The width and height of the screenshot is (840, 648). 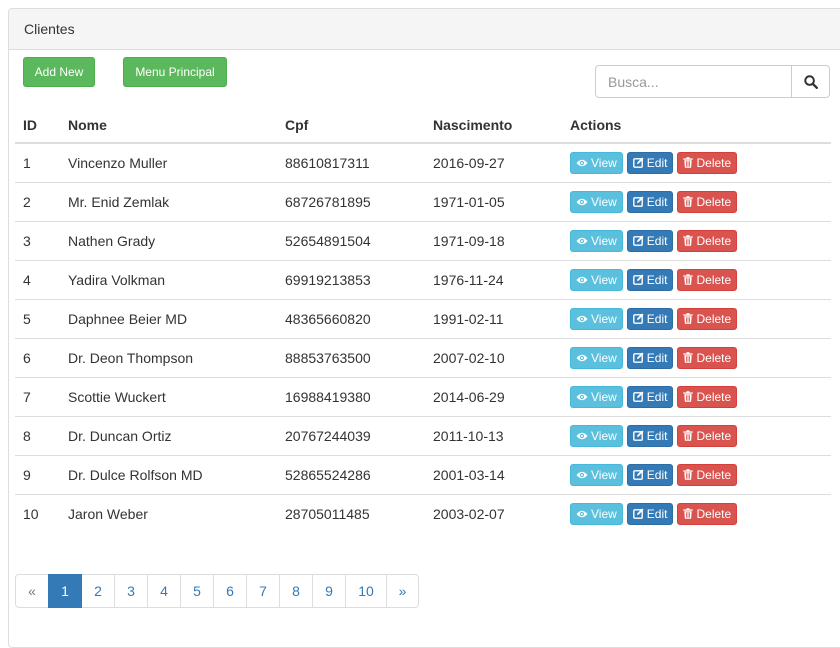 I want to click on pagination-next: », so click(x=402, y=591).